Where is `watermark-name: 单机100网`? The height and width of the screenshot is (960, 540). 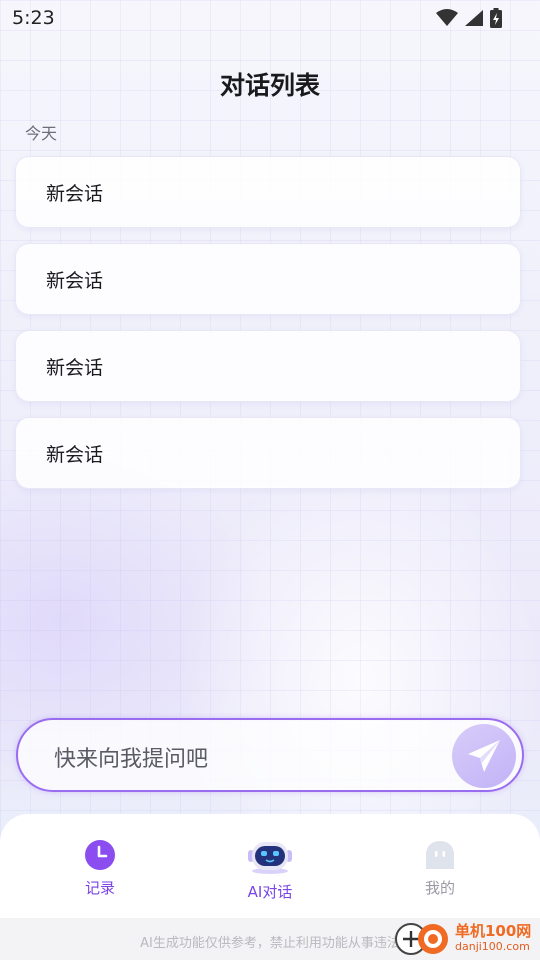 watermark-name: 单机100网 is located at coordinates (493, 931).